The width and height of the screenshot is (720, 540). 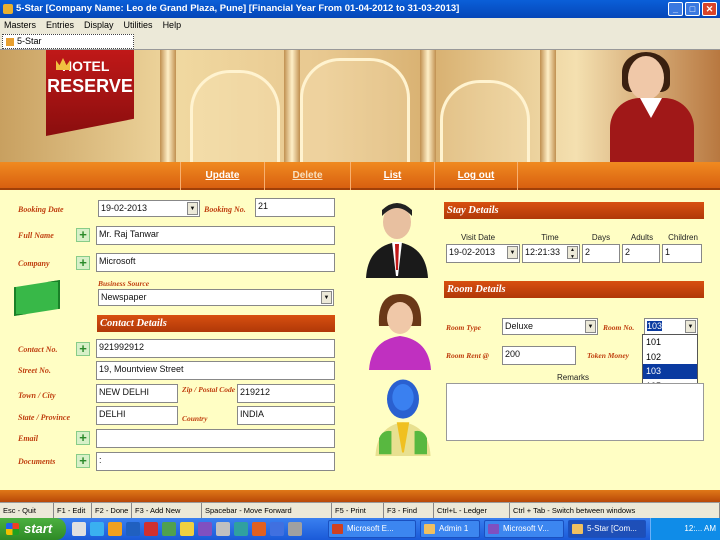 What do you see at coordinates (572, 253) in the screenshot?
I see `spinner-icon: ▲ ▼` at bounding box center [572, 253].